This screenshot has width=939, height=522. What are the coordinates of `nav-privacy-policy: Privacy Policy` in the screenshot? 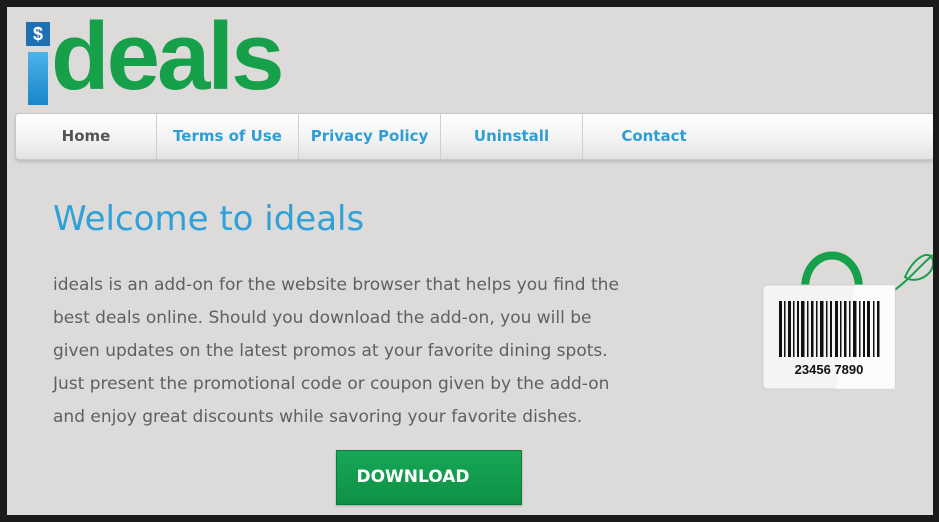 It's located at (370, 136).